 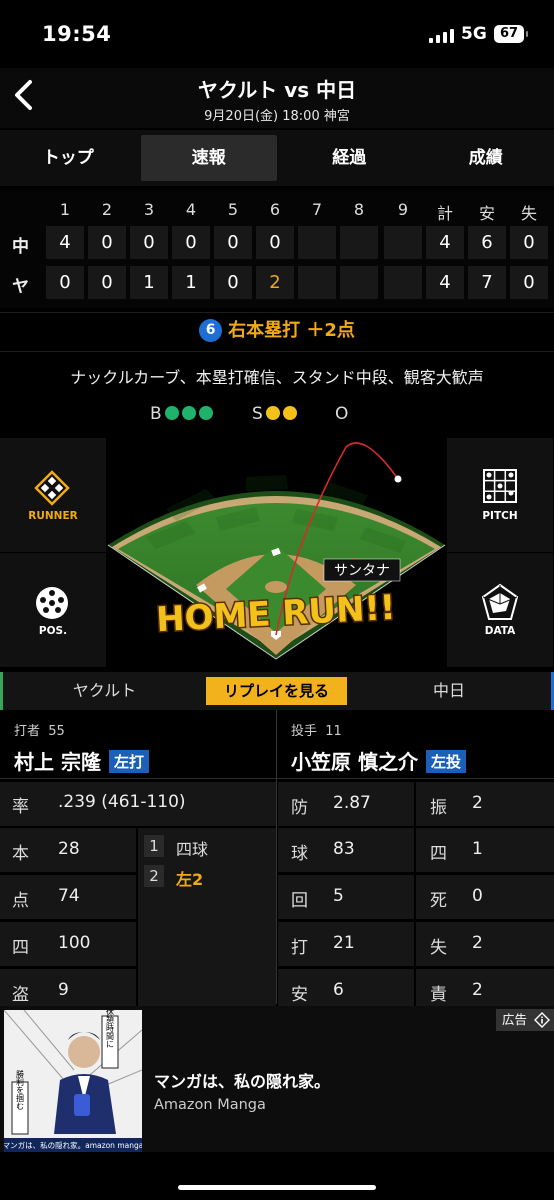 What do you see at coordinates (20, 287) in the screenshot?
I see `team-initial: ヤ` at bounding box center [20, 287].